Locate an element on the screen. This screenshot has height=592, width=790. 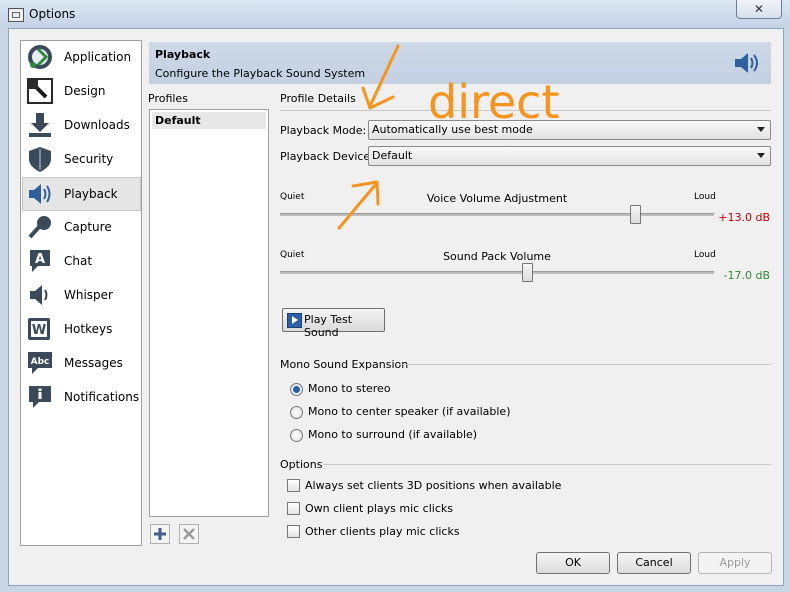
design-icon is located at coordinates (40, 91).